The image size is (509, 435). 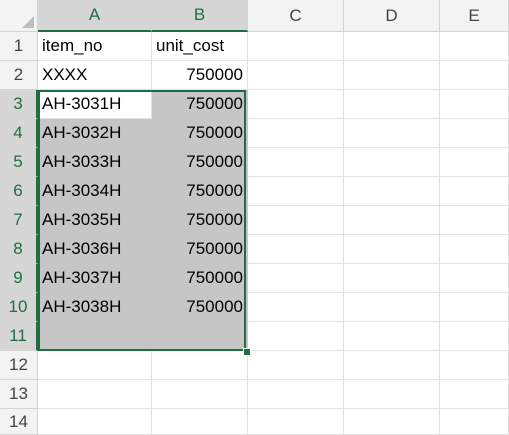 What do you see at coordinates (474, 220) in the screenshot?
I see `cell-e7` at bounding box center [474, 220].